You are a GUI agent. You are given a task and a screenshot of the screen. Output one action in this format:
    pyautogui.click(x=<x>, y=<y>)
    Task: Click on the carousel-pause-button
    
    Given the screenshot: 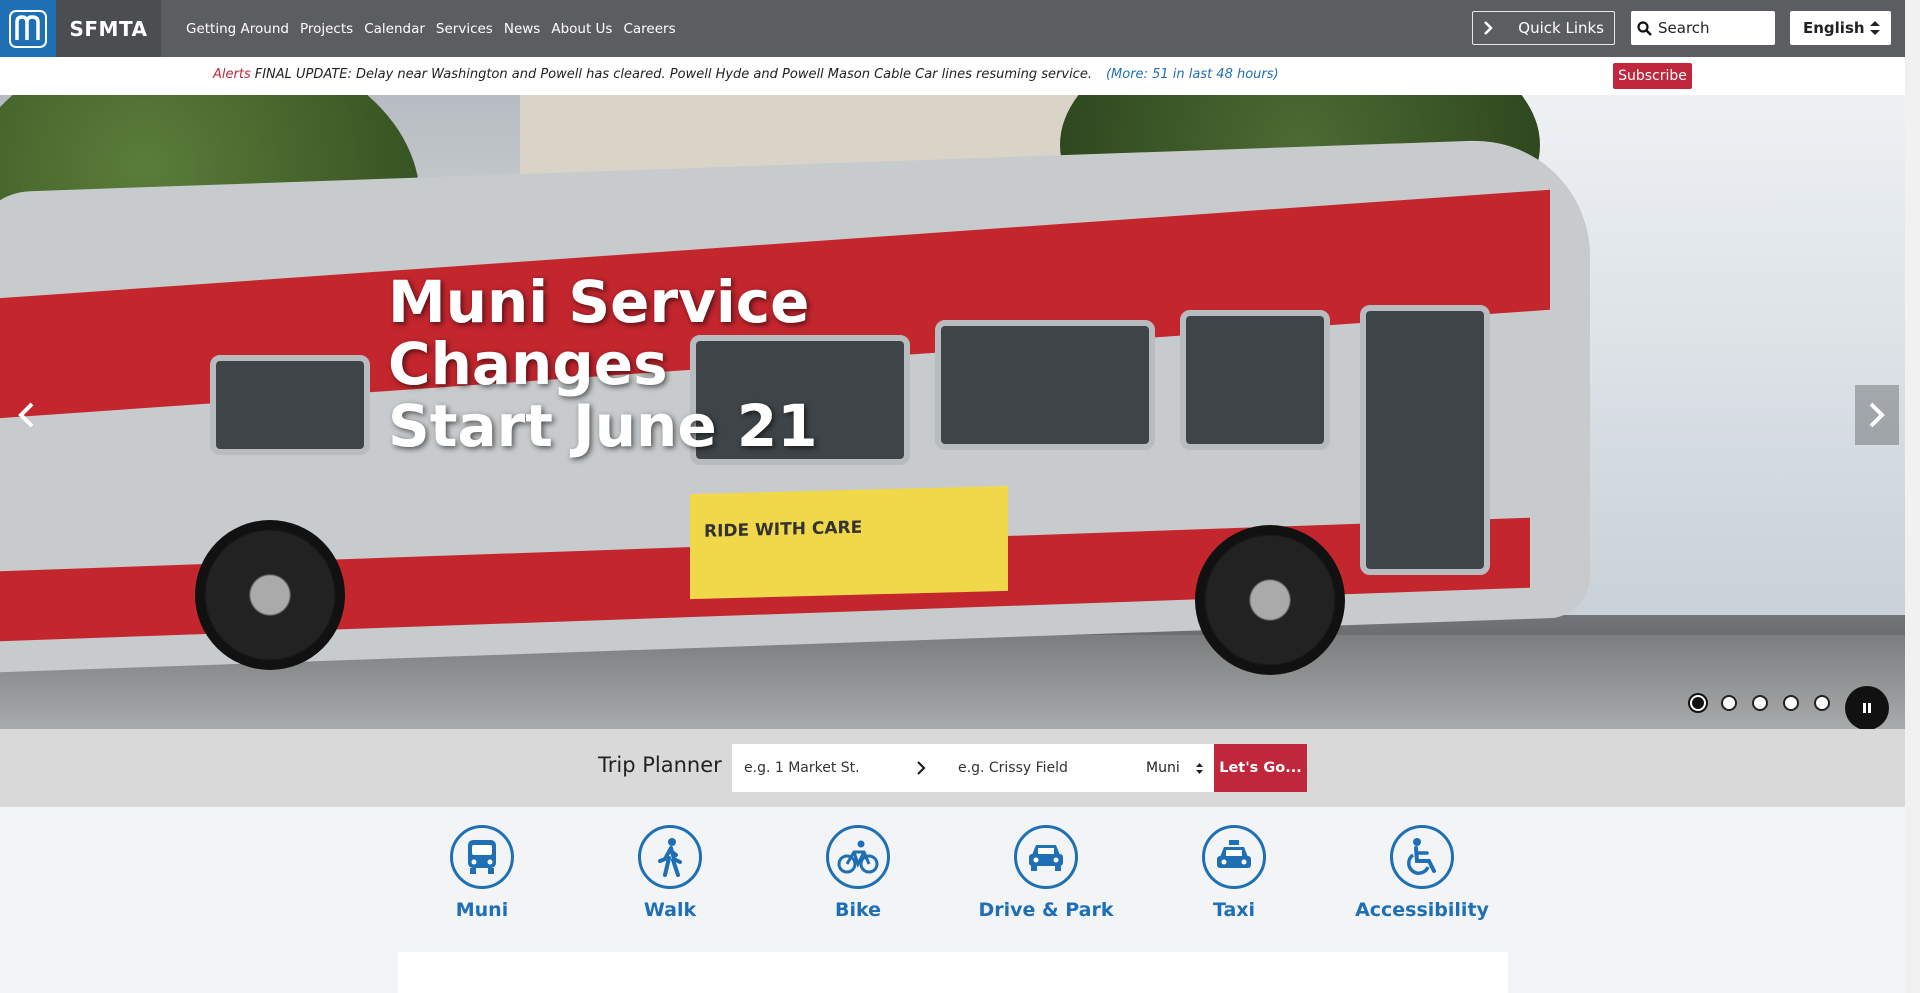 What is the action you would take?
    pyautogui.click(x=1867, y=707)
    